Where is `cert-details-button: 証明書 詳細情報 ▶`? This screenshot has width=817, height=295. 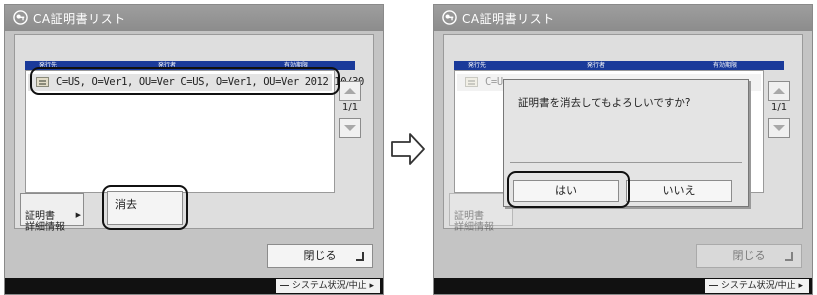 cert-details-button: 証明書 詳細情報 ▶ is located at coordinates (52, 213).